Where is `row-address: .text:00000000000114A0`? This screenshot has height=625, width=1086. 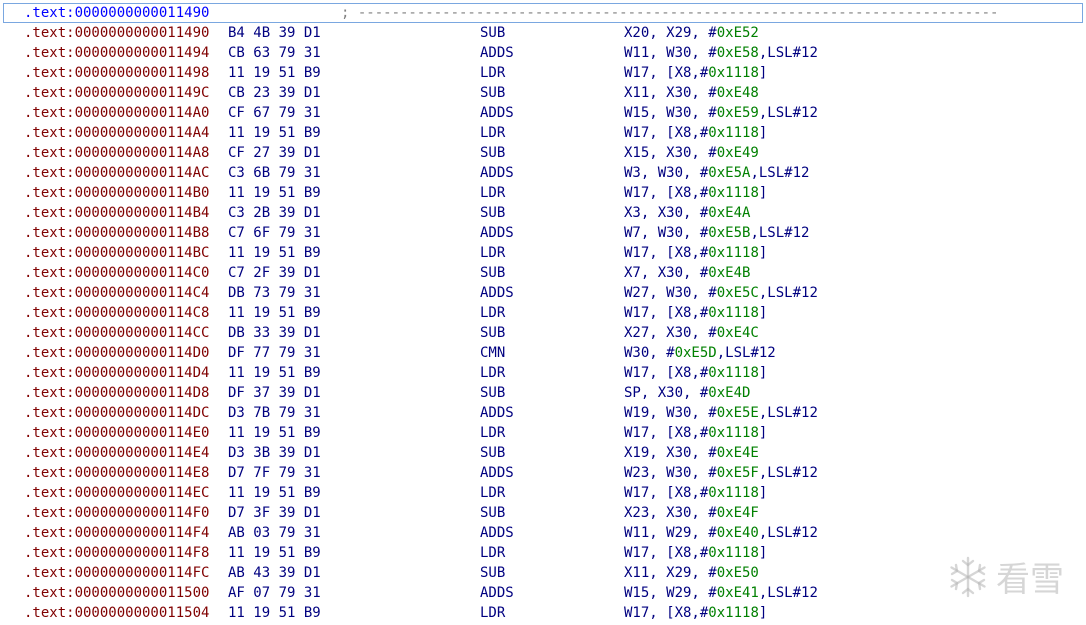 row-address: .text:00000000000114A0 is located at coordinates (116, 113).